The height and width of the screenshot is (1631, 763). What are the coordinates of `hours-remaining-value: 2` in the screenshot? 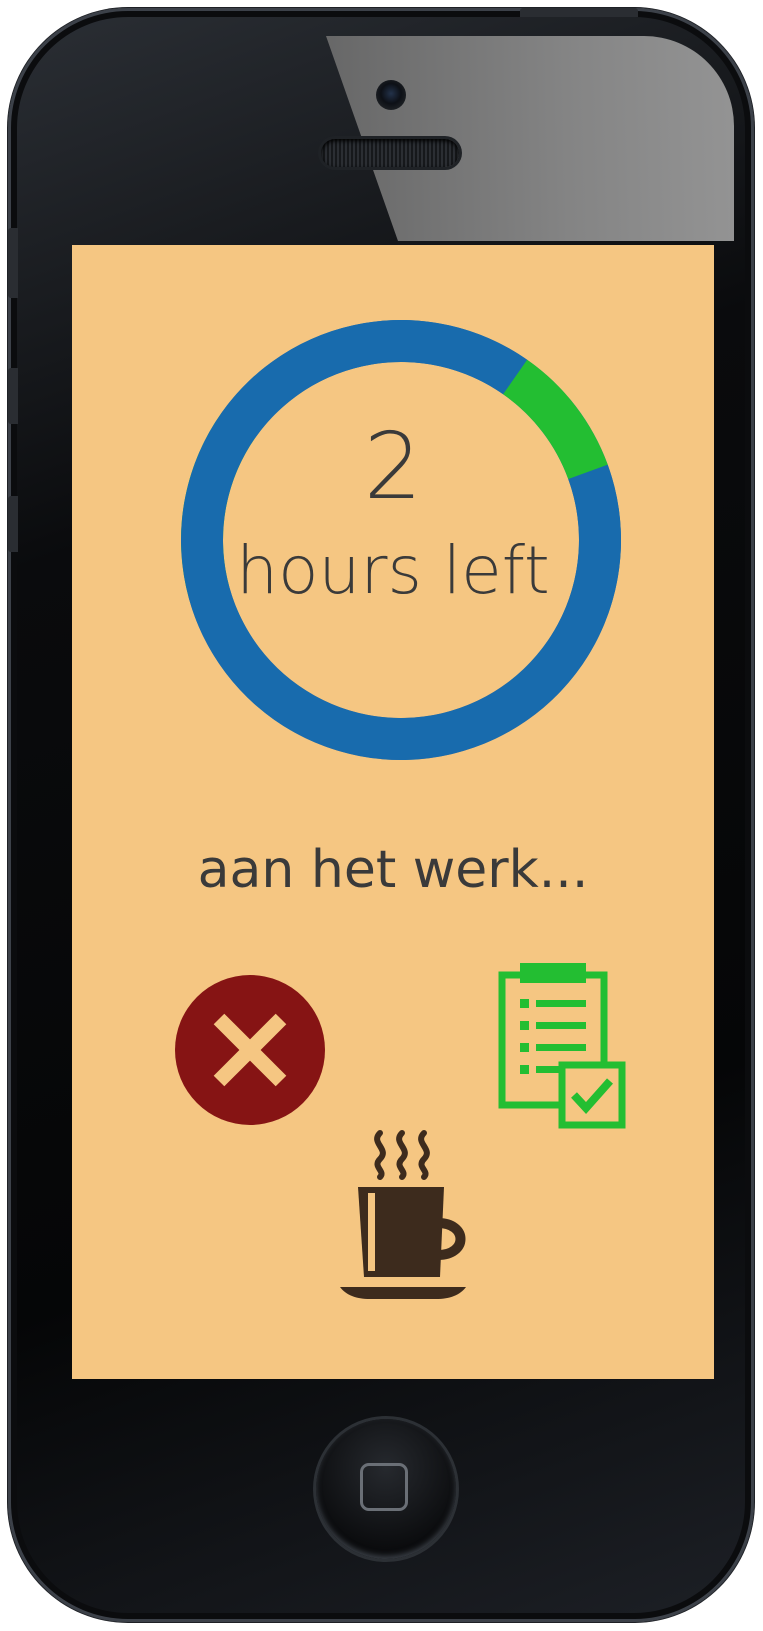 It's located at (393, 466).